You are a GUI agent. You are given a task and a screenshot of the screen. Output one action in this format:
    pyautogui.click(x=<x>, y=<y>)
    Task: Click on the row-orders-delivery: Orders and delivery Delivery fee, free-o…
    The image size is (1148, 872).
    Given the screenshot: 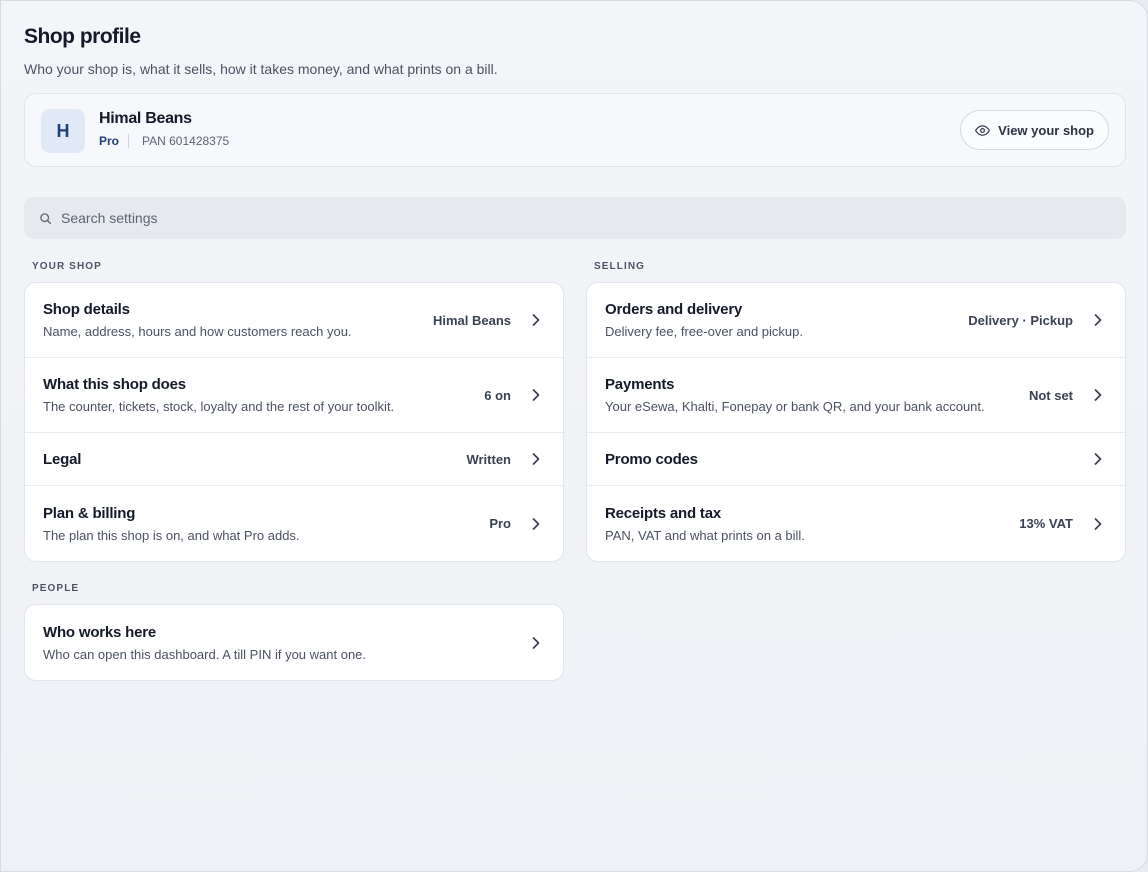 What is the action you would take?
    pyautogui.click(x=856, y=320)
    